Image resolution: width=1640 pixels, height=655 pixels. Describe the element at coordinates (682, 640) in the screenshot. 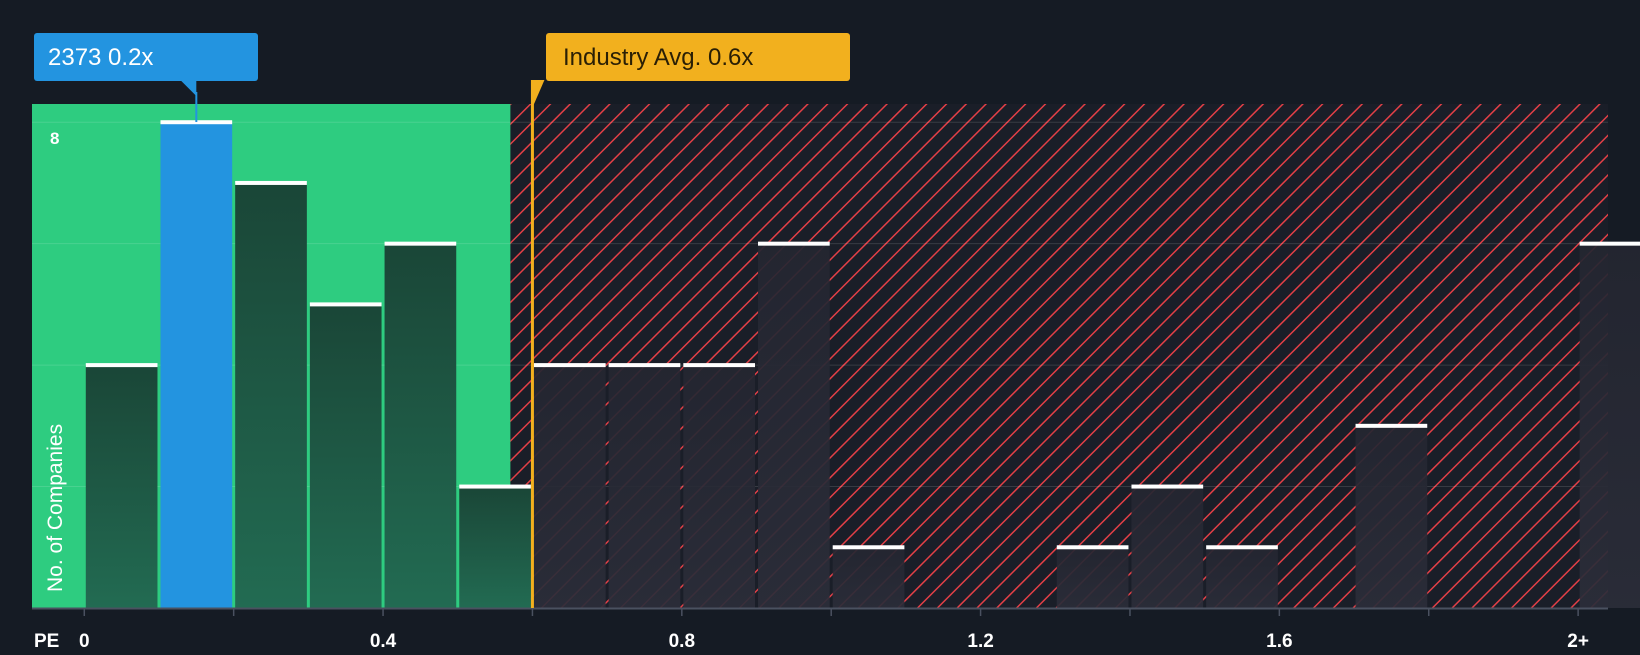

I see `x-tick-label: 0.8` at that location.